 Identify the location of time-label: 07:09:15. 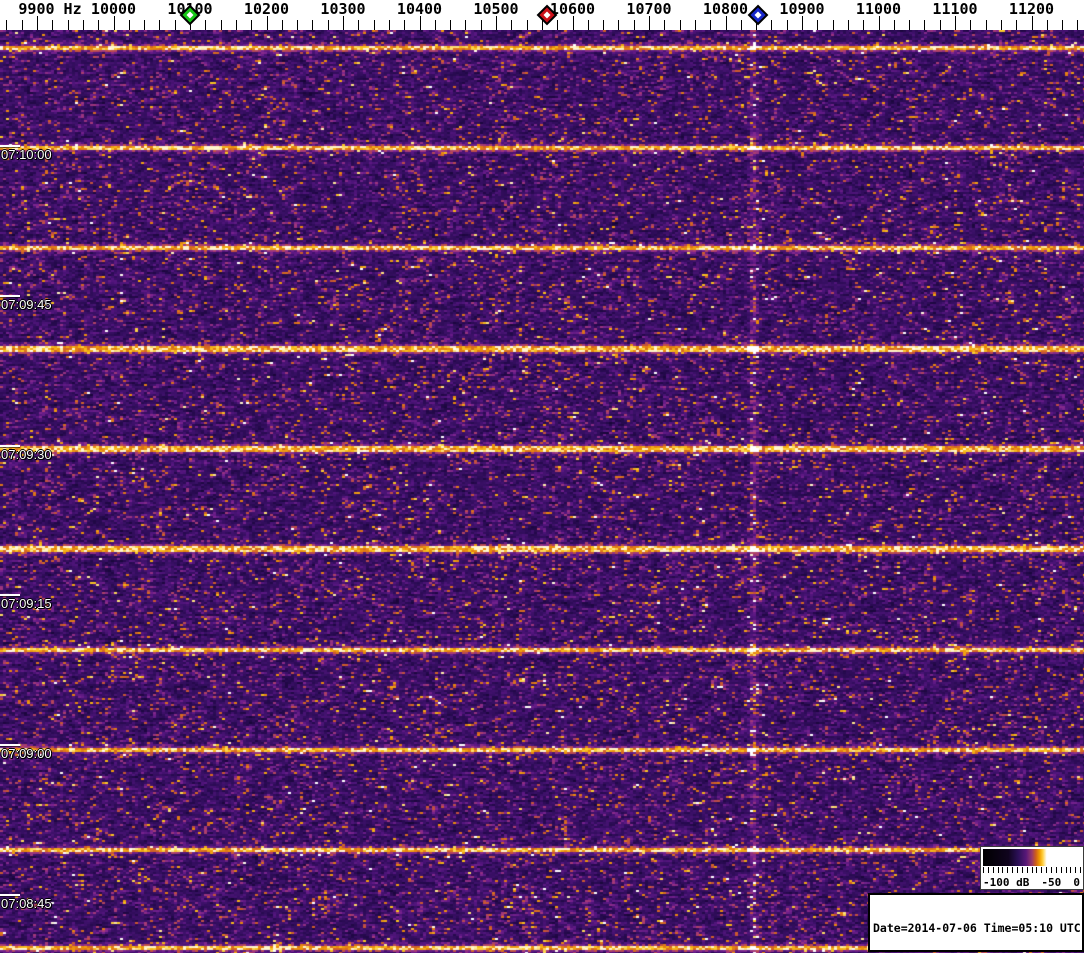
(26, 603).